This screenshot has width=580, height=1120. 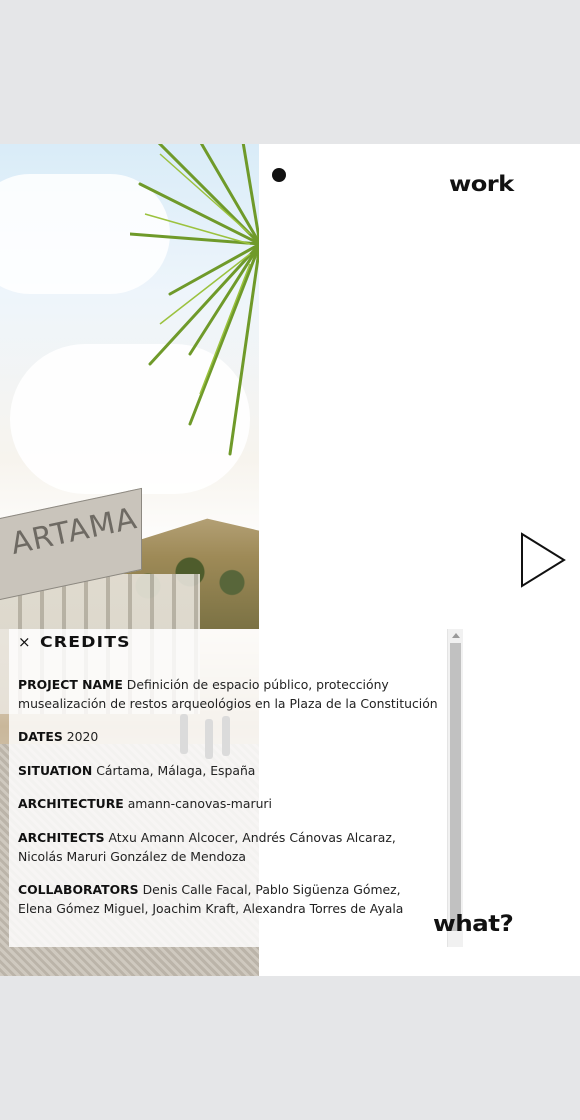 I want to click on credits-scrollbar, so click(x=455, y=788).